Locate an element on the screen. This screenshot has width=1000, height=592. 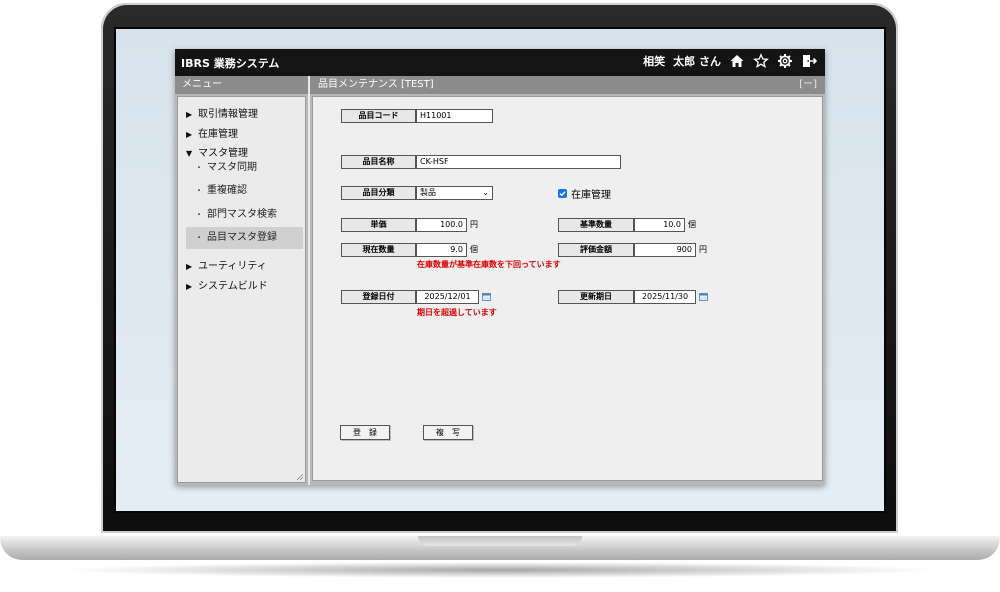
standard-quantity-input: 10.0 is located at coordinates (659, 225).